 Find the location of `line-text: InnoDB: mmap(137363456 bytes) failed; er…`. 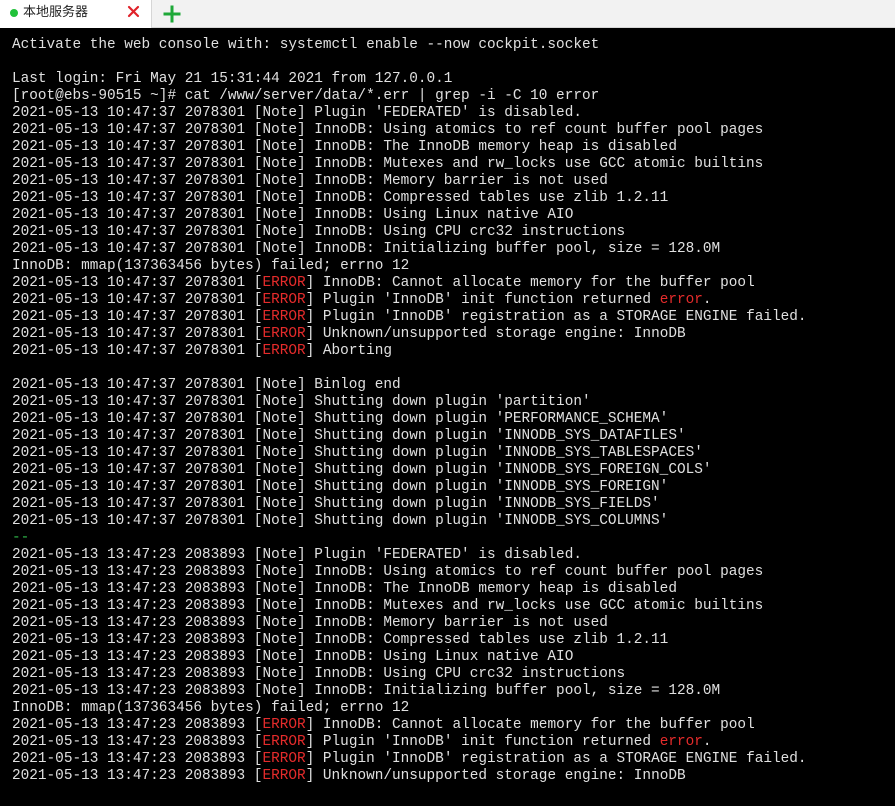

line-text: InnoDB: mmap(137363456 bytes) failed; er… is located at coordinates (211, 266).